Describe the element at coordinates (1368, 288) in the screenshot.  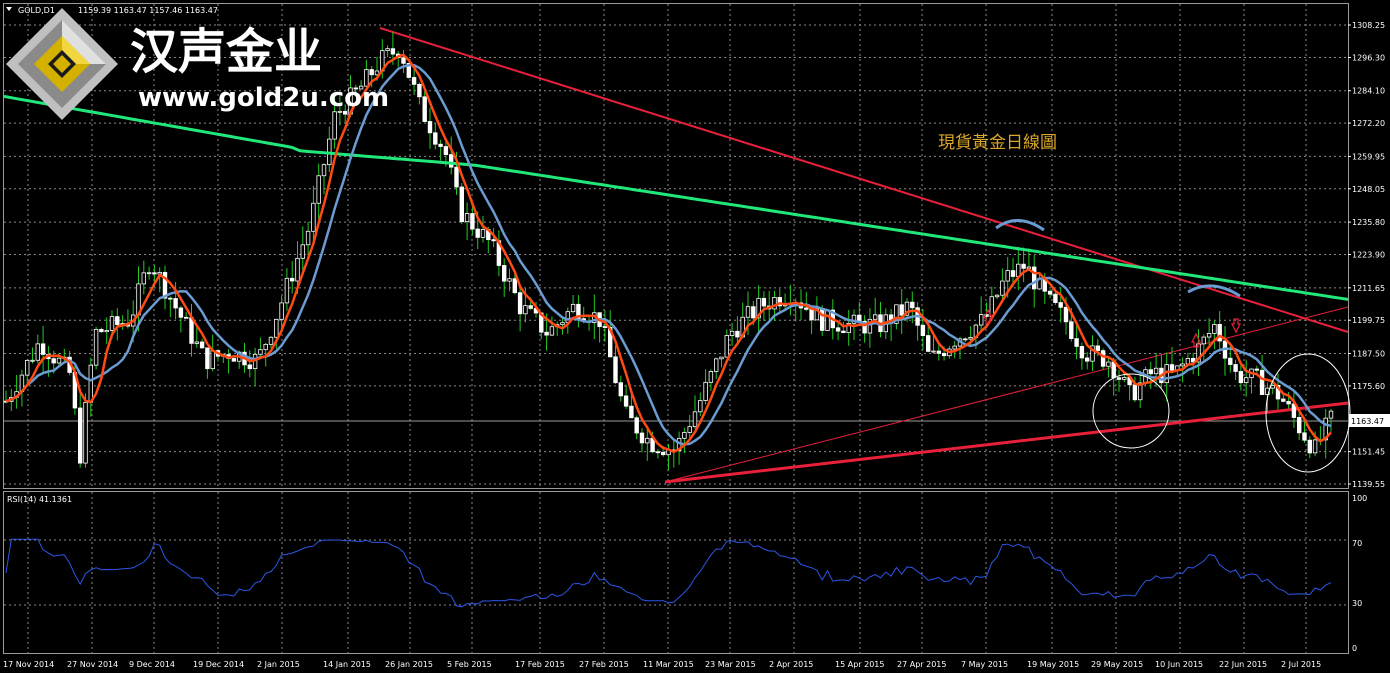
I see `price-tick-label: 1211.65` at that location.